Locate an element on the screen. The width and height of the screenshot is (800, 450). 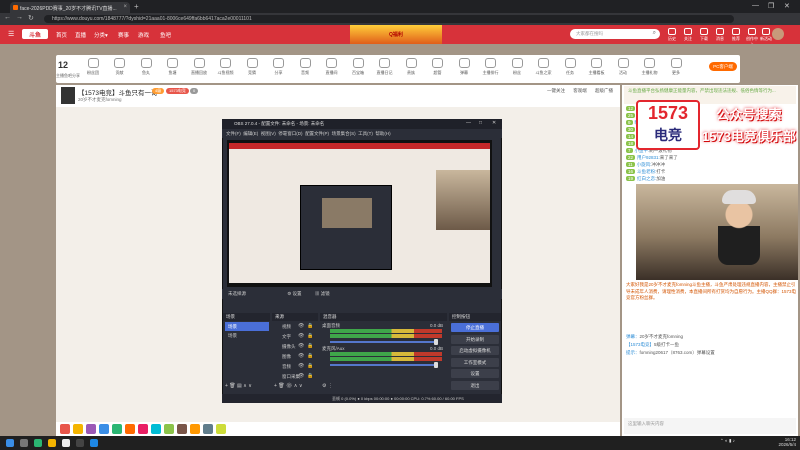
toolbar-item: 粉丝 is located at coordinates (517, 67).